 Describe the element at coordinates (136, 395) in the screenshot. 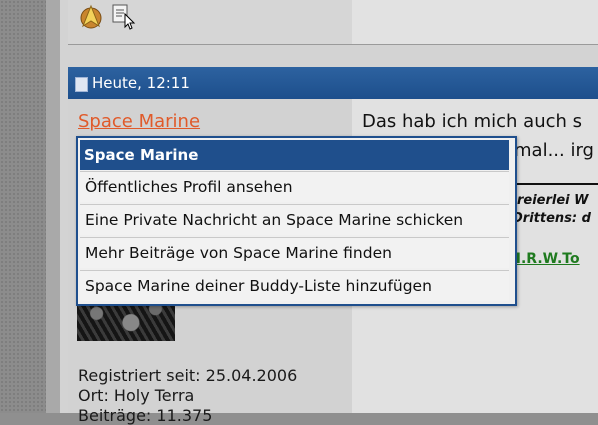

I see `location: Ort: Holy Terra` at that location.